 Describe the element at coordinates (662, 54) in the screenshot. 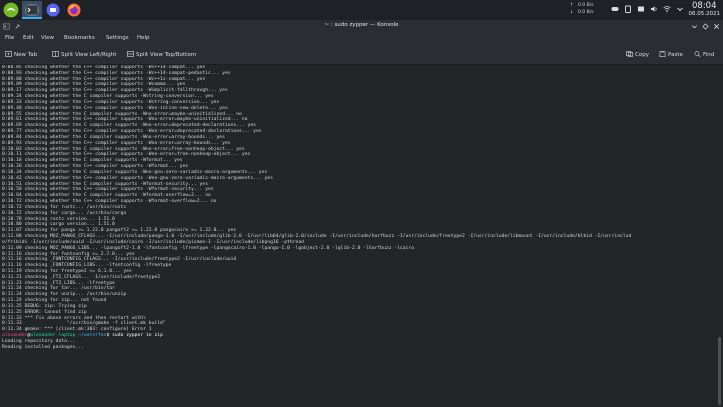

I see `paste-icon` at that location.